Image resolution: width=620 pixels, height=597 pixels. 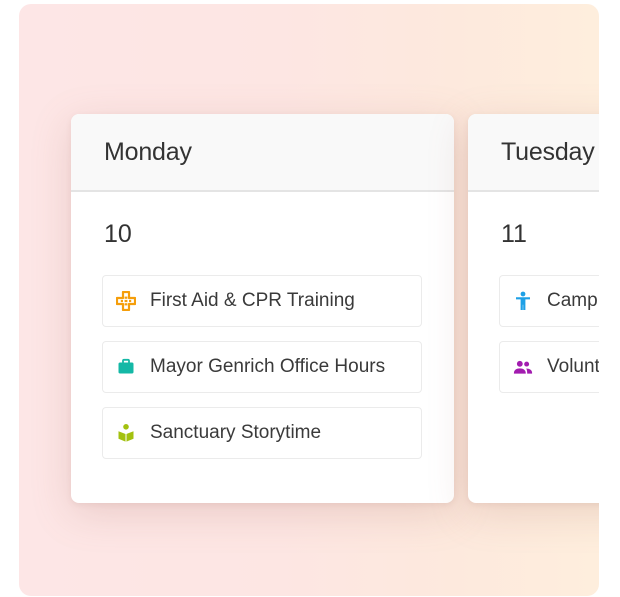 What do you see at coordinates (548, 151) in the screenshot?
I see `day-name: Tuesday` at bounding box center [548, 151].